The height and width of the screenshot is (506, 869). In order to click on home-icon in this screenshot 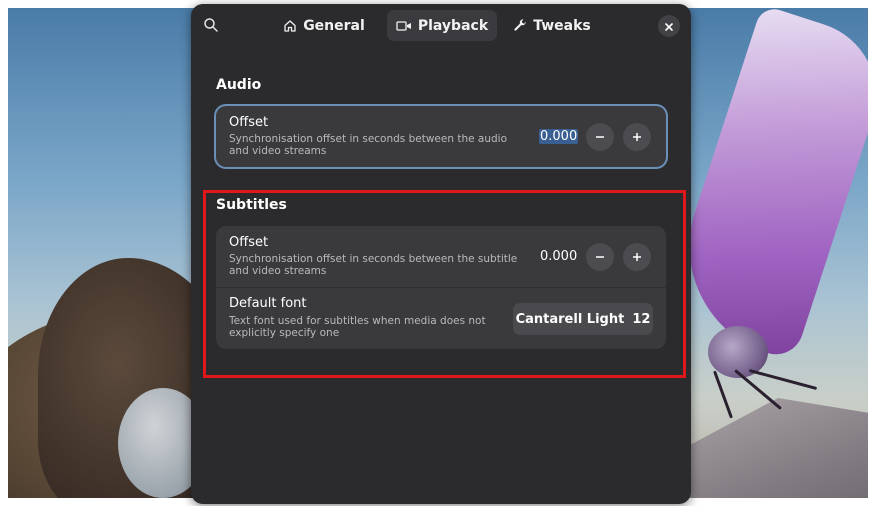, I will do `click(290, 26)`.